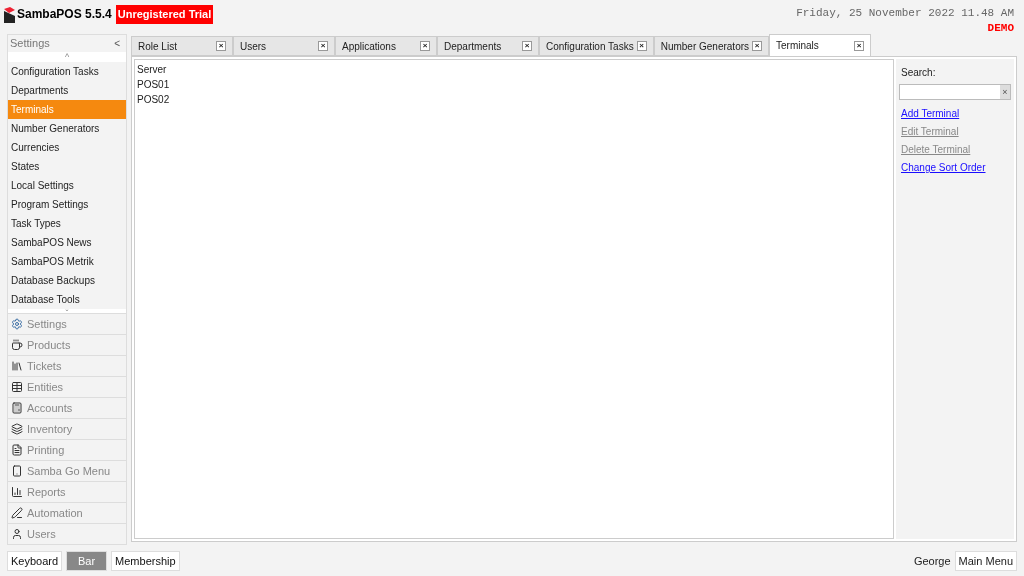 This screenshot has height=576, width=1024. What do you see at coordinates (67, 71) in the screenshot?
I see `settings-item: Configuration Tasks` at bounding box center [67, 71].